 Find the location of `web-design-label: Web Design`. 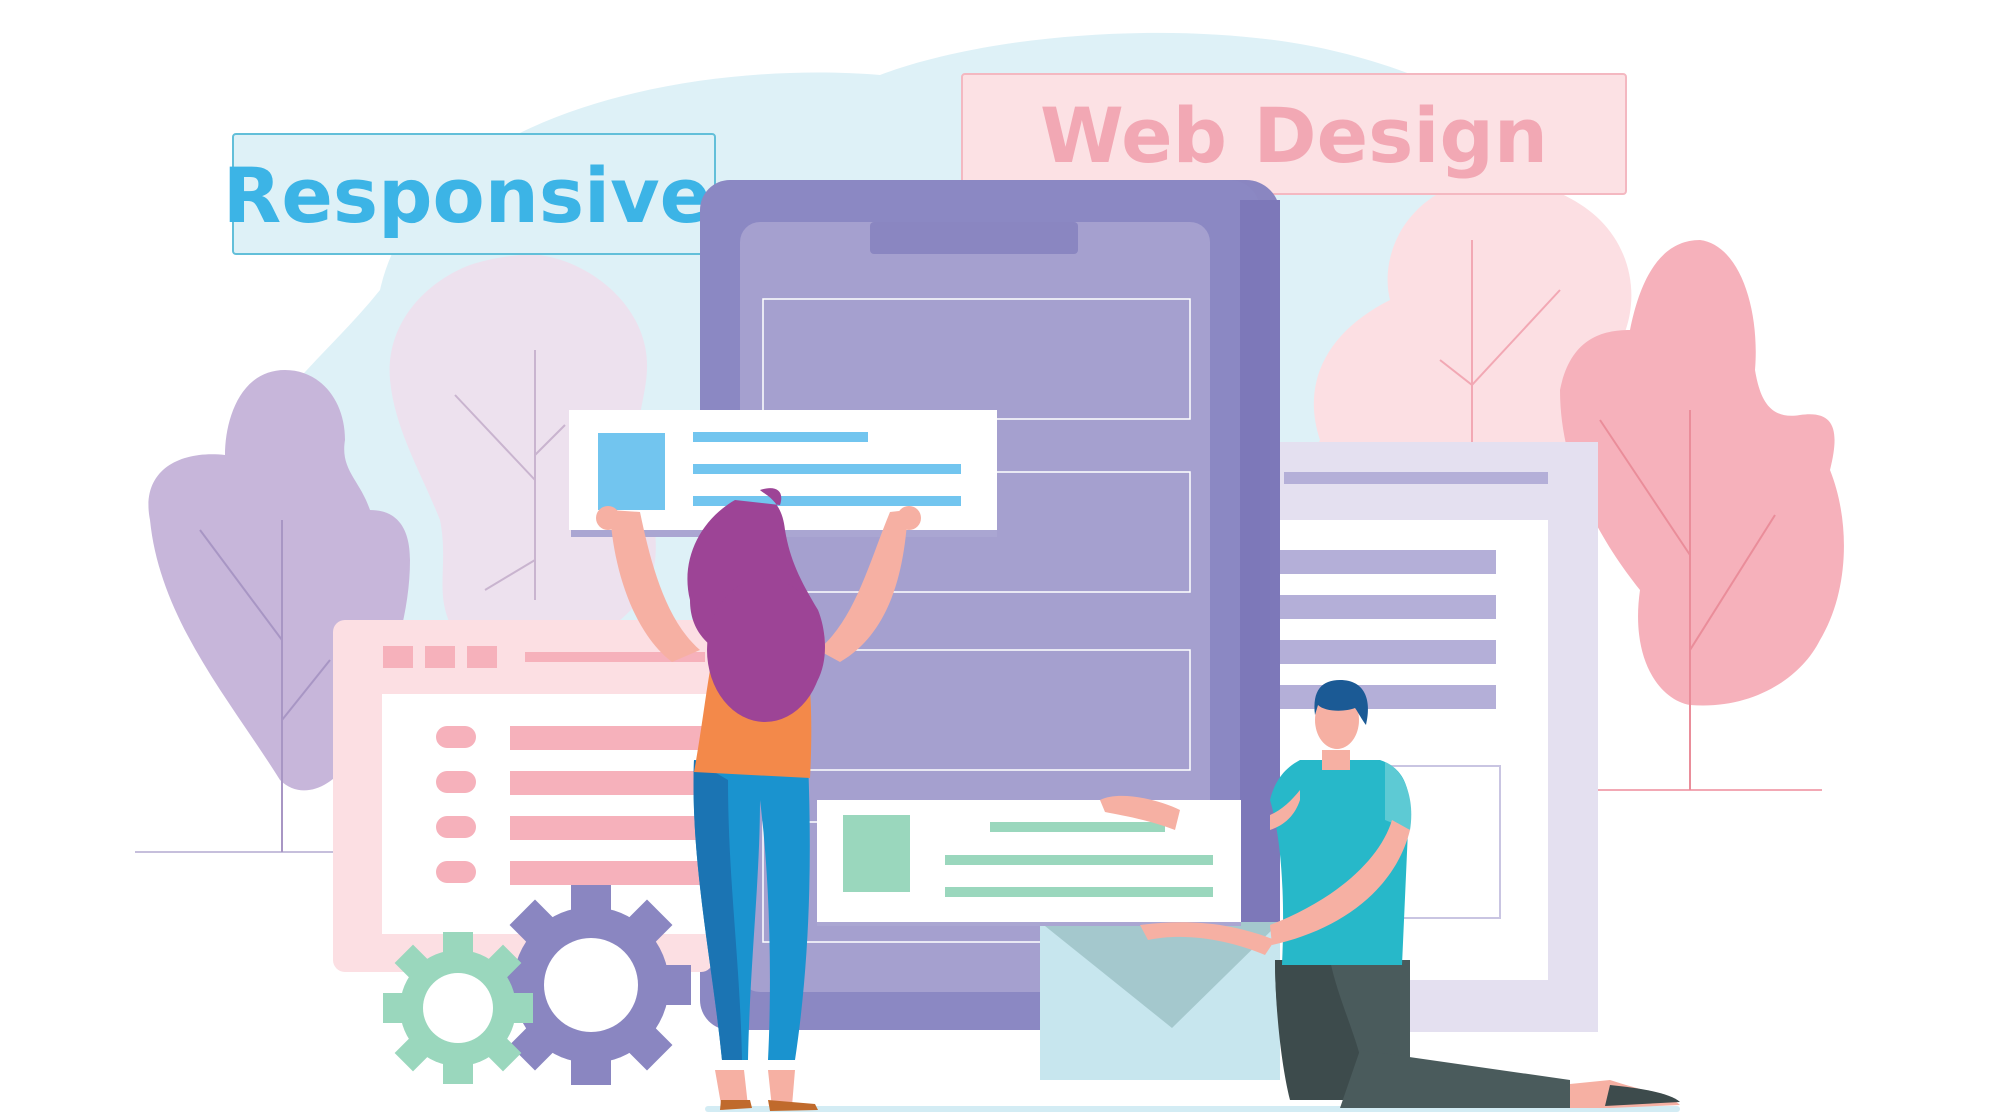

web-design-label: Web Design is located at coordinates (1294, 134).